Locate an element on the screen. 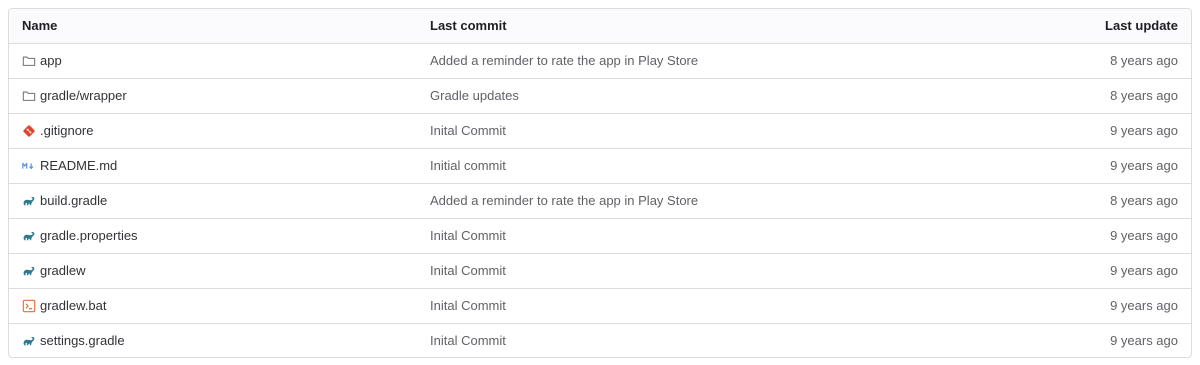 The image size is (1200, 365). name-column-header: Name is located at coordinates (213, 26).